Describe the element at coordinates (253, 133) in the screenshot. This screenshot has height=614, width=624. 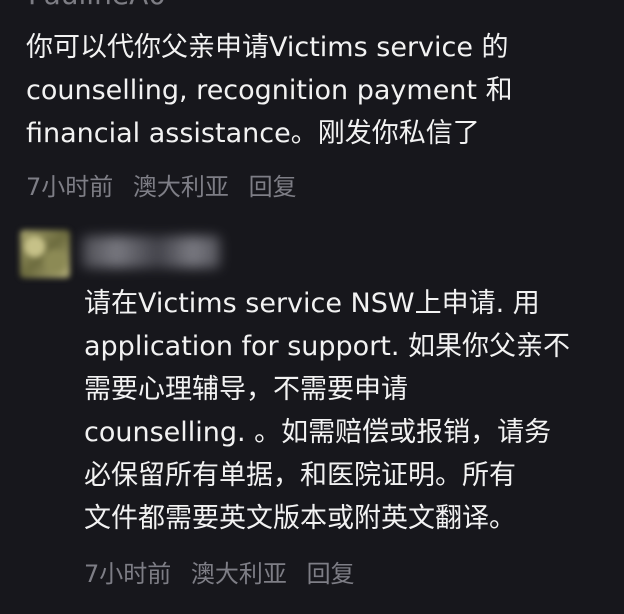
I see `comment-line: financial assistance。刚发你私信了` at that location.